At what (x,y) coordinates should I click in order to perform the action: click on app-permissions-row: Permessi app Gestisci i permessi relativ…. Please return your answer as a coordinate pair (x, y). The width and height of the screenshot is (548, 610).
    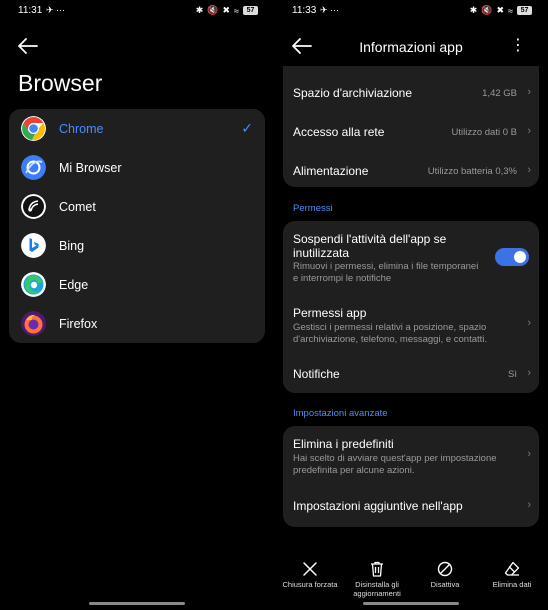
    Looking at the image, I should click on (411, 321).